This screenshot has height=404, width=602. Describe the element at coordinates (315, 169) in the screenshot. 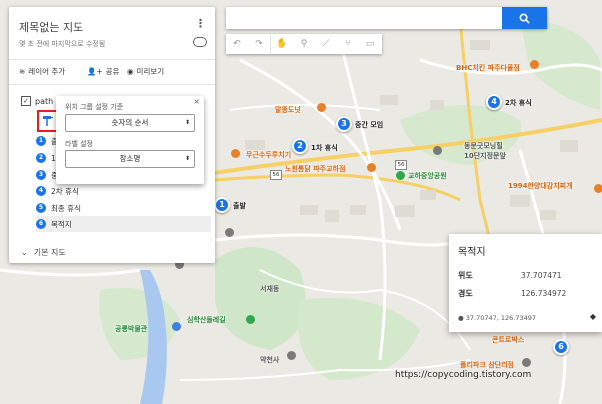

I see `poi-label: 노원통닭 파주교하점` at that location.